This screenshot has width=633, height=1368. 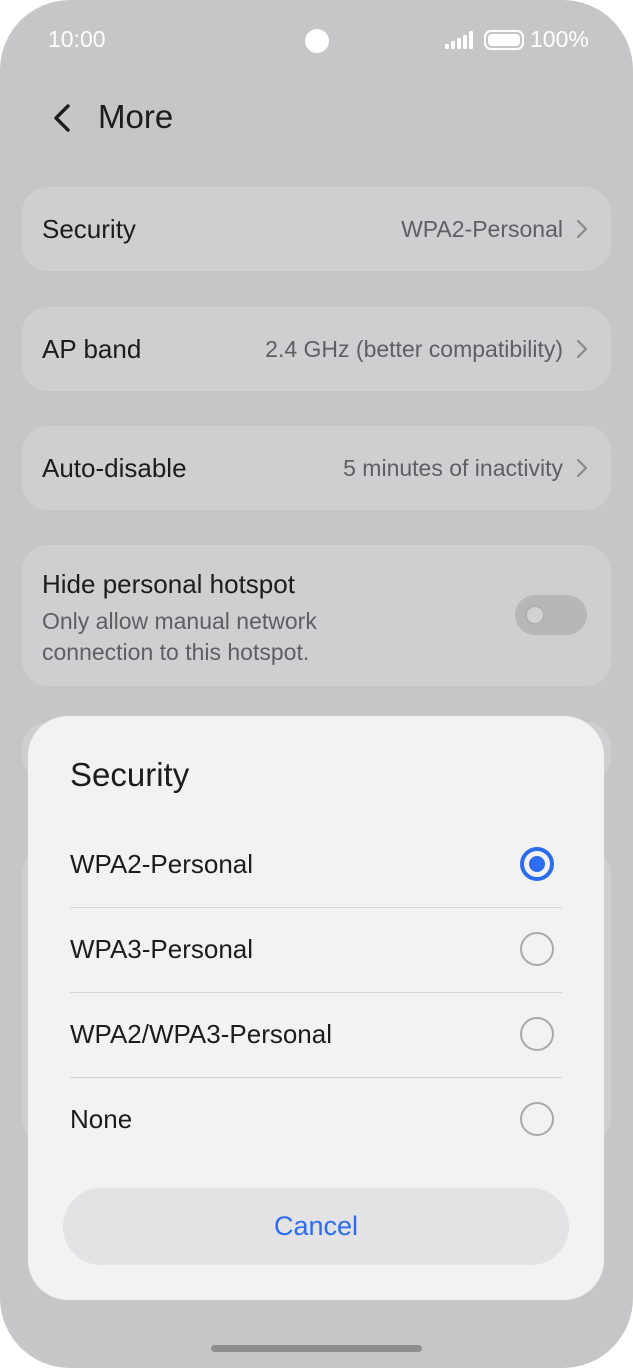 I want to click on status-bar: 10:00 100%, so click(x=316, y=40).